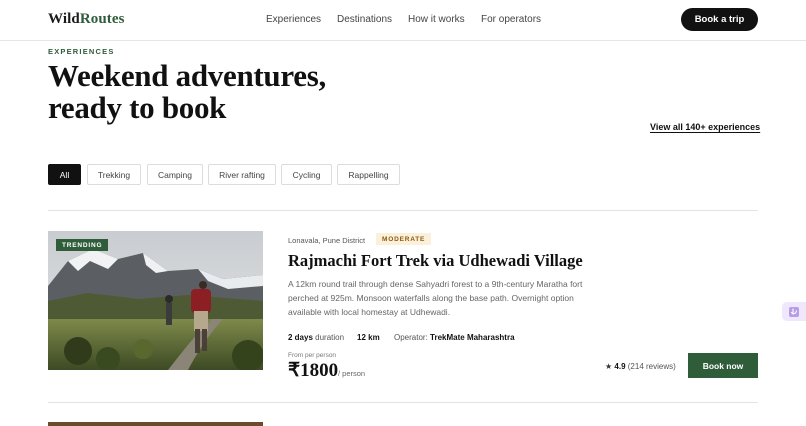 Image resolution: width=806 pixels, height=426 pixels. Describe the element at coordinates (719, 19) in the screenshot. I see `book-a-trip-button: Book a trip` at that location.